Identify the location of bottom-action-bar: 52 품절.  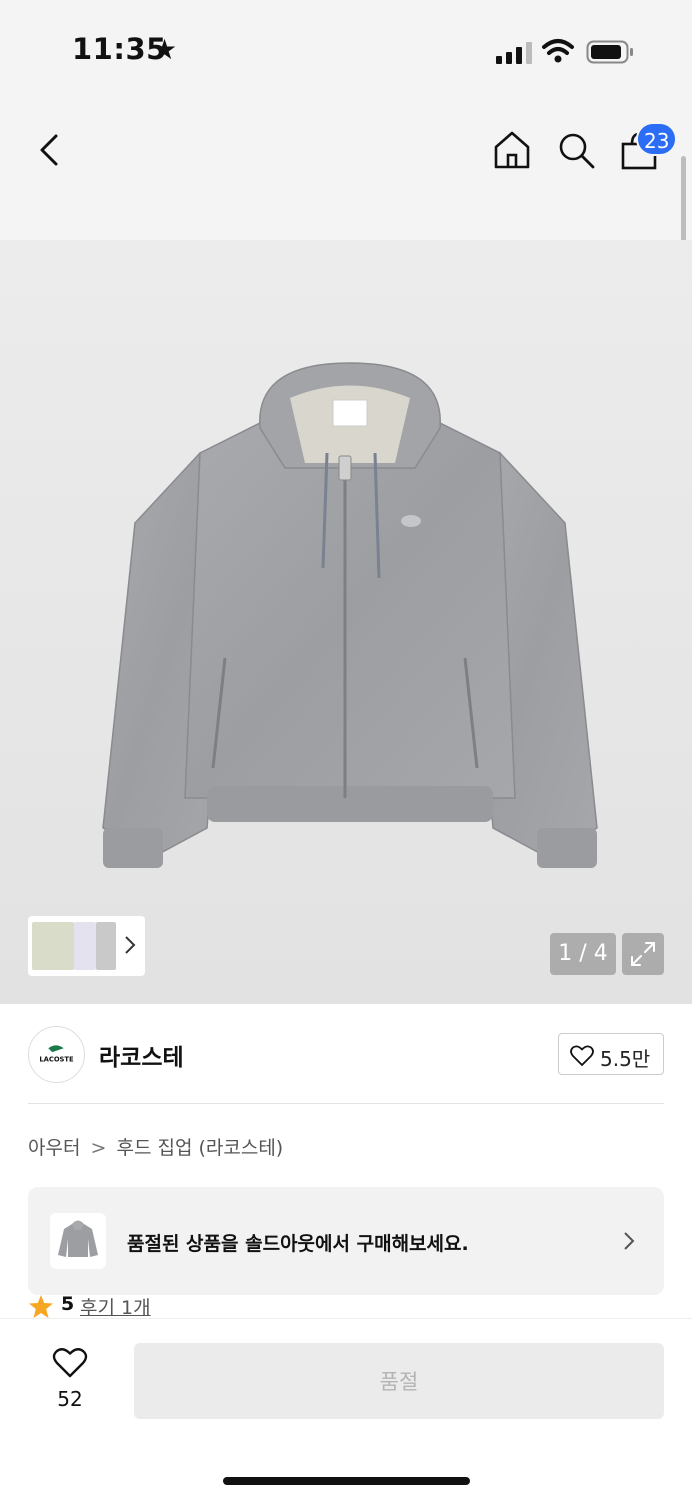
(346, 1409).